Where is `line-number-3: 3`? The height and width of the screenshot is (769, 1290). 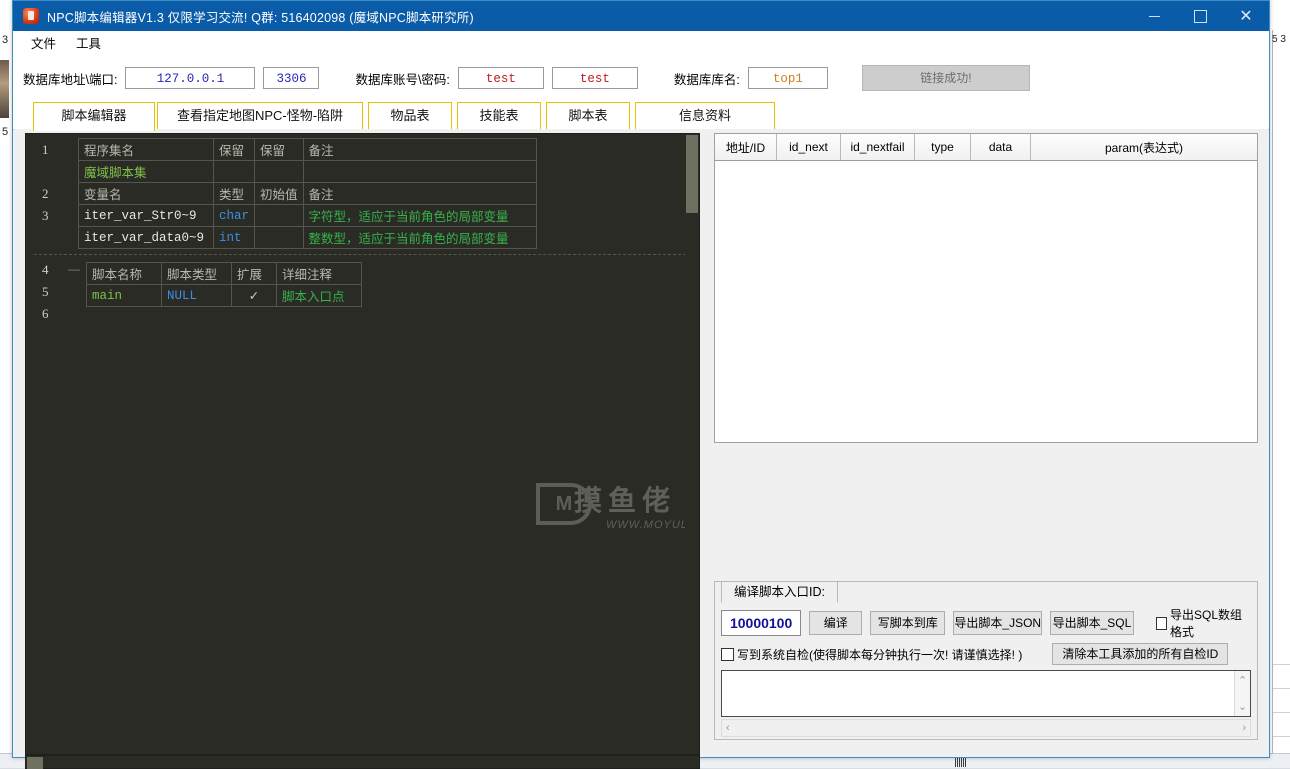
line-number-3: 3 is located at coordinates (45, 216).